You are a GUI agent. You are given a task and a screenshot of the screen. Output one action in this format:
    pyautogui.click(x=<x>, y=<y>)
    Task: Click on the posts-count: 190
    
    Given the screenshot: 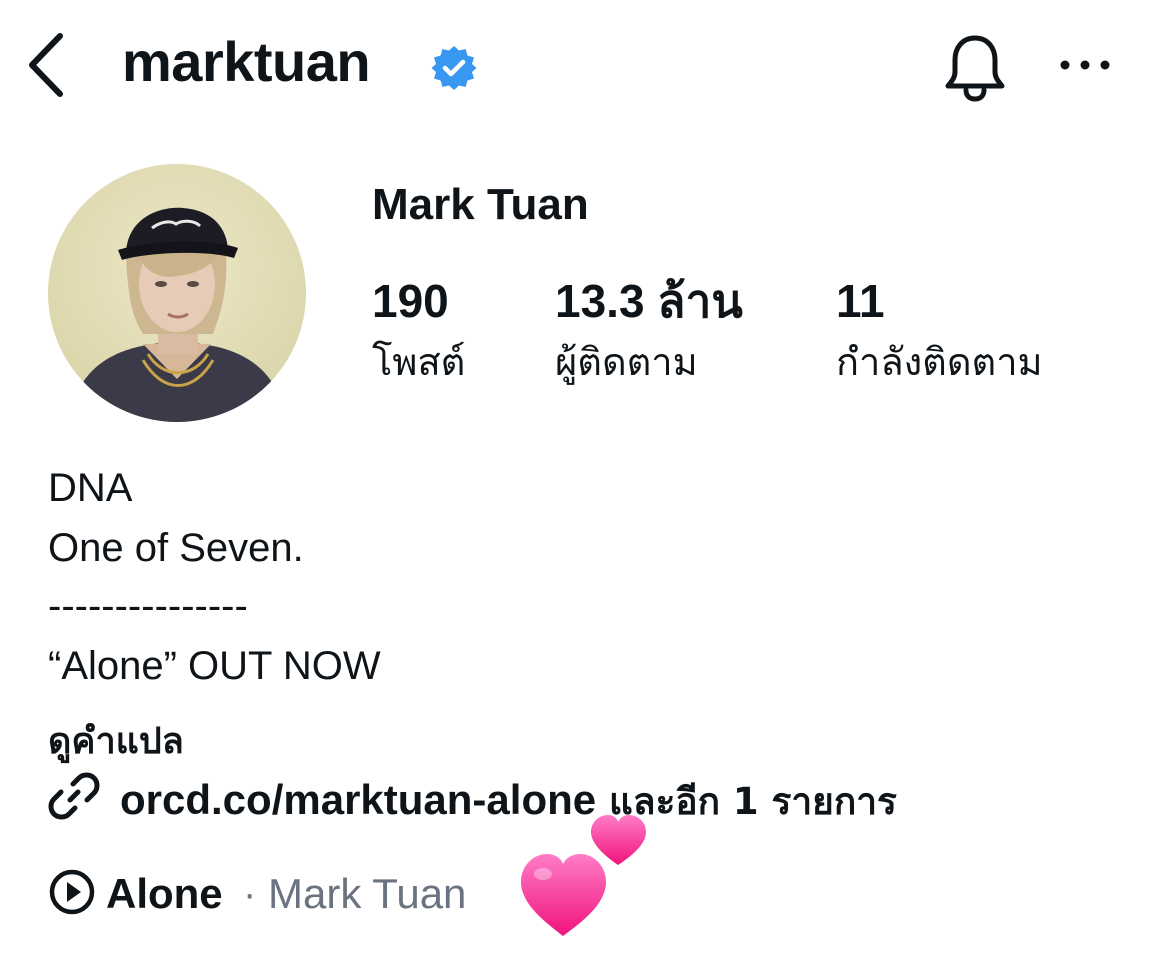 What is the action you would take?
    pyautogui.click(x=410, y=301)
    